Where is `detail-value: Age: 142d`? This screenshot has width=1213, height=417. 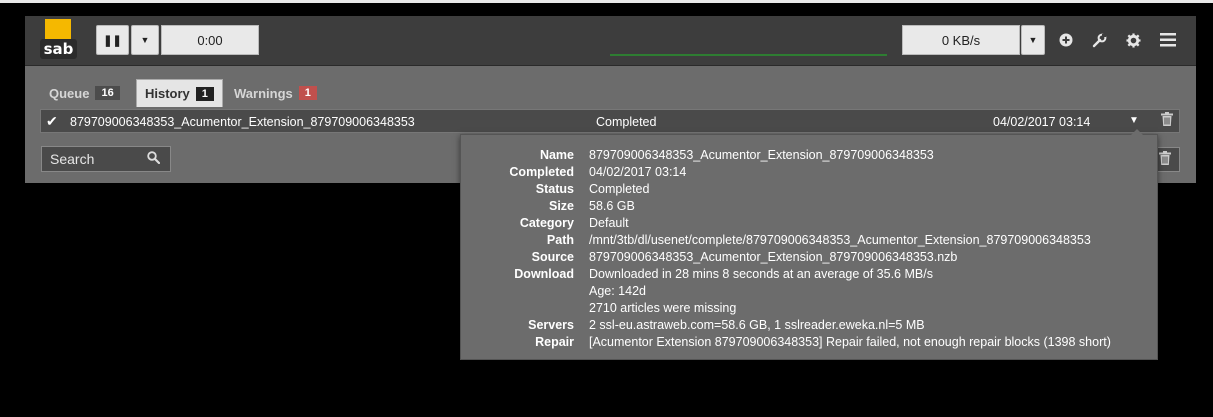
detail-value: Age: 142d is located at coordinates (617, 291).